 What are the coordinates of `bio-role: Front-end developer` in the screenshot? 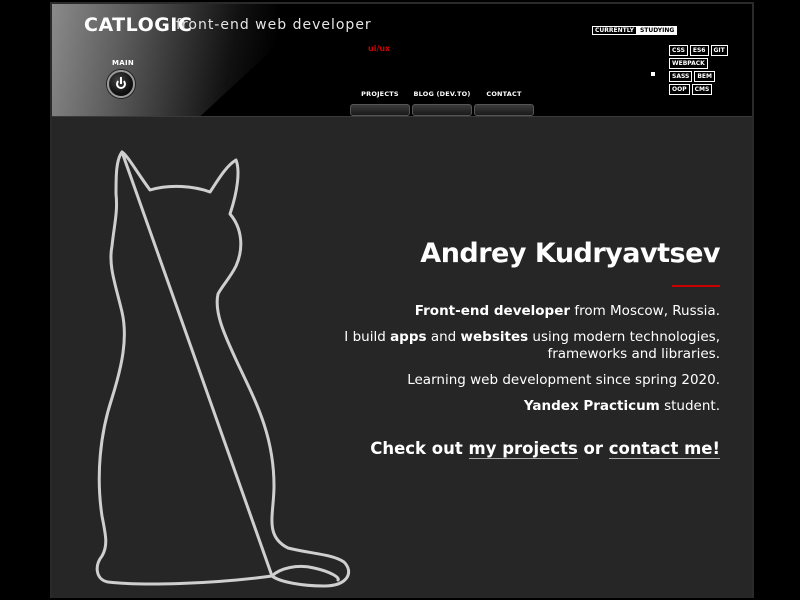 It's located at (492, 311).